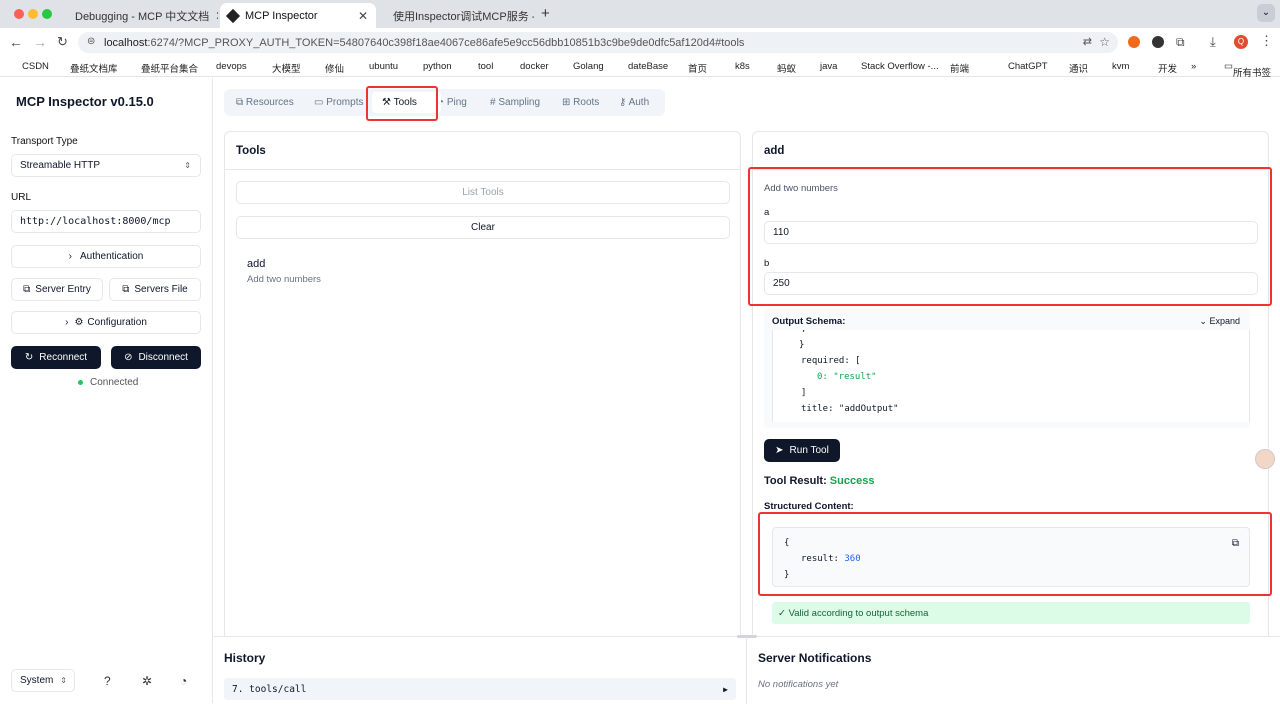 The image size is (1280, 704). Describe the element at coordinates (67, 322) in the screenshot. I see `chevron-right-icon: ›` at that location.